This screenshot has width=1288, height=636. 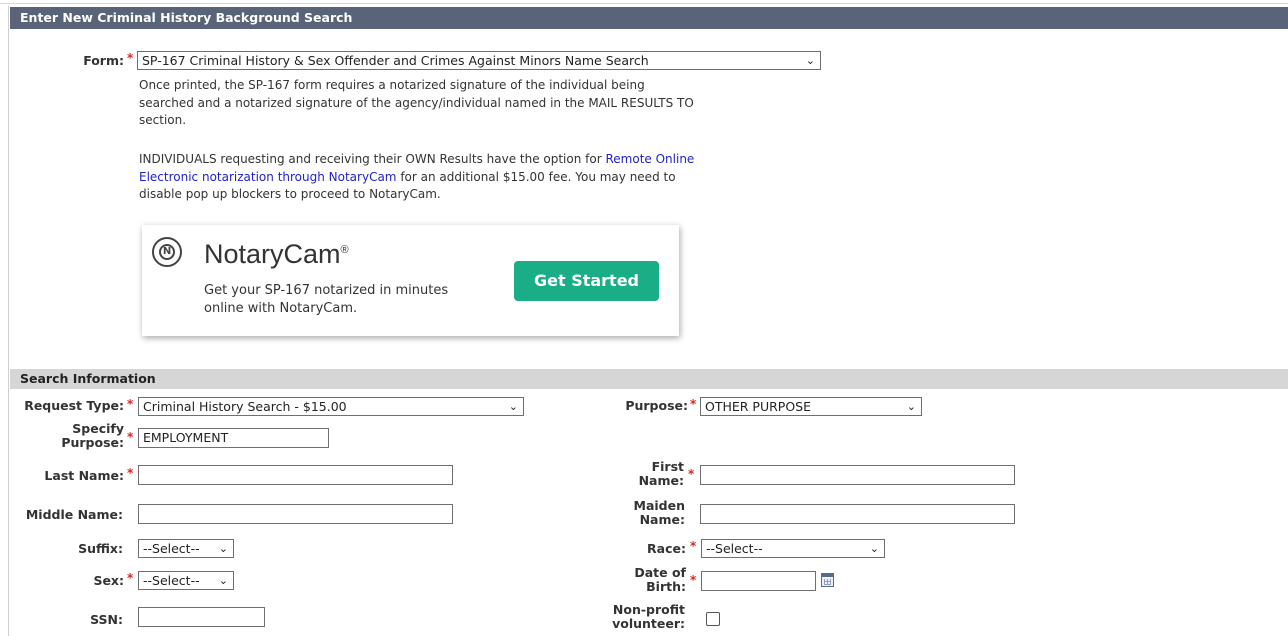 I want to click on purpose-label: Purpose:, so click(x=656, y=405).